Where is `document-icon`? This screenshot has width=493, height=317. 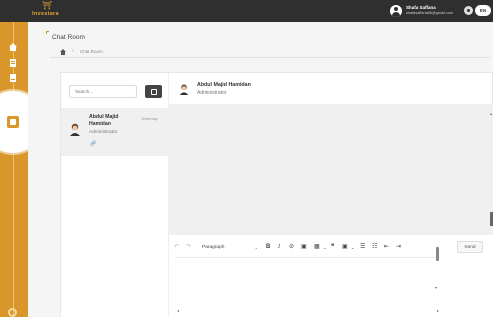 document-icon is located at coordinates (13, 63).